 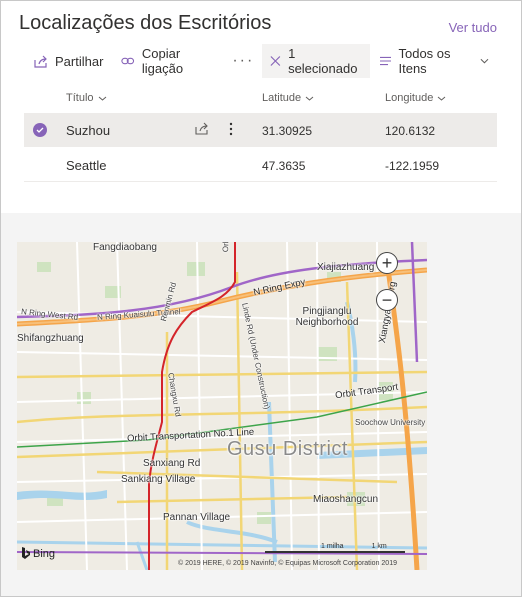 I want to click on row-longitude: 120.6132, so click(x=410, y=131).